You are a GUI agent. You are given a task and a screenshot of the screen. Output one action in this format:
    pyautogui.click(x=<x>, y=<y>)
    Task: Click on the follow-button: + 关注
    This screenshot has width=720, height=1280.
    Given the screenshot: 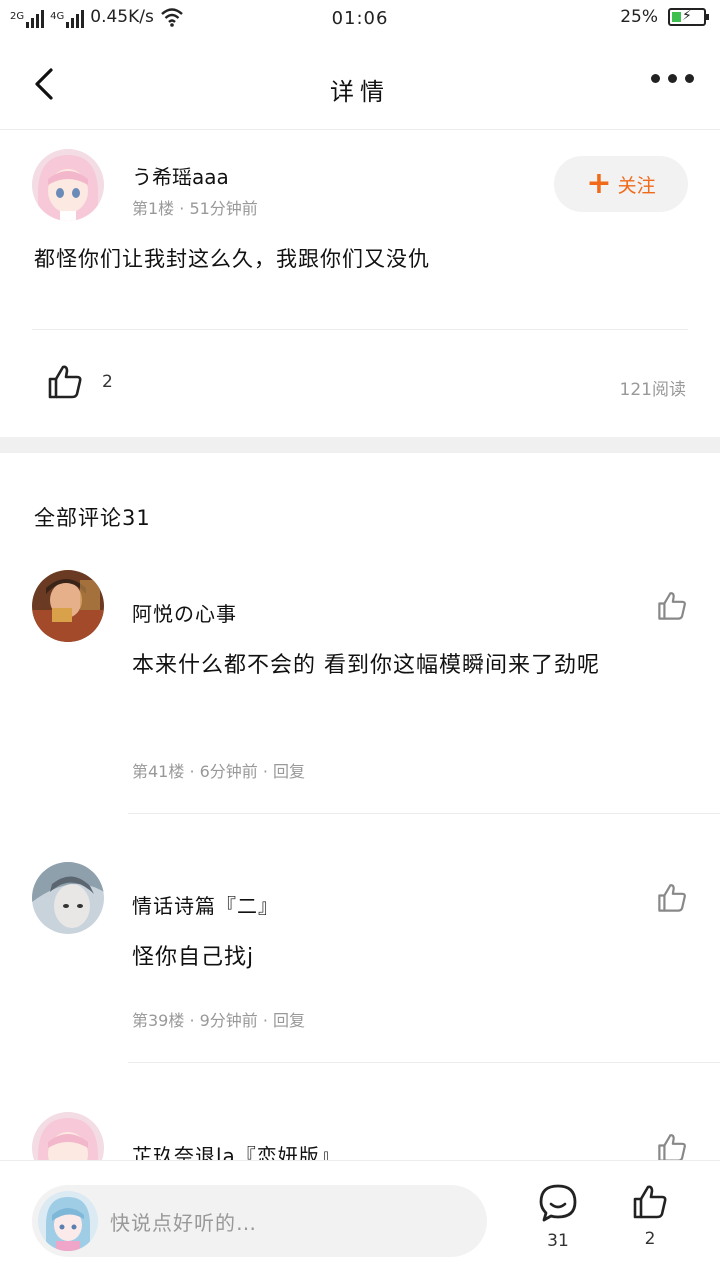 What is the action you would take?
    pyautogui.click(x=621, y=184)
    